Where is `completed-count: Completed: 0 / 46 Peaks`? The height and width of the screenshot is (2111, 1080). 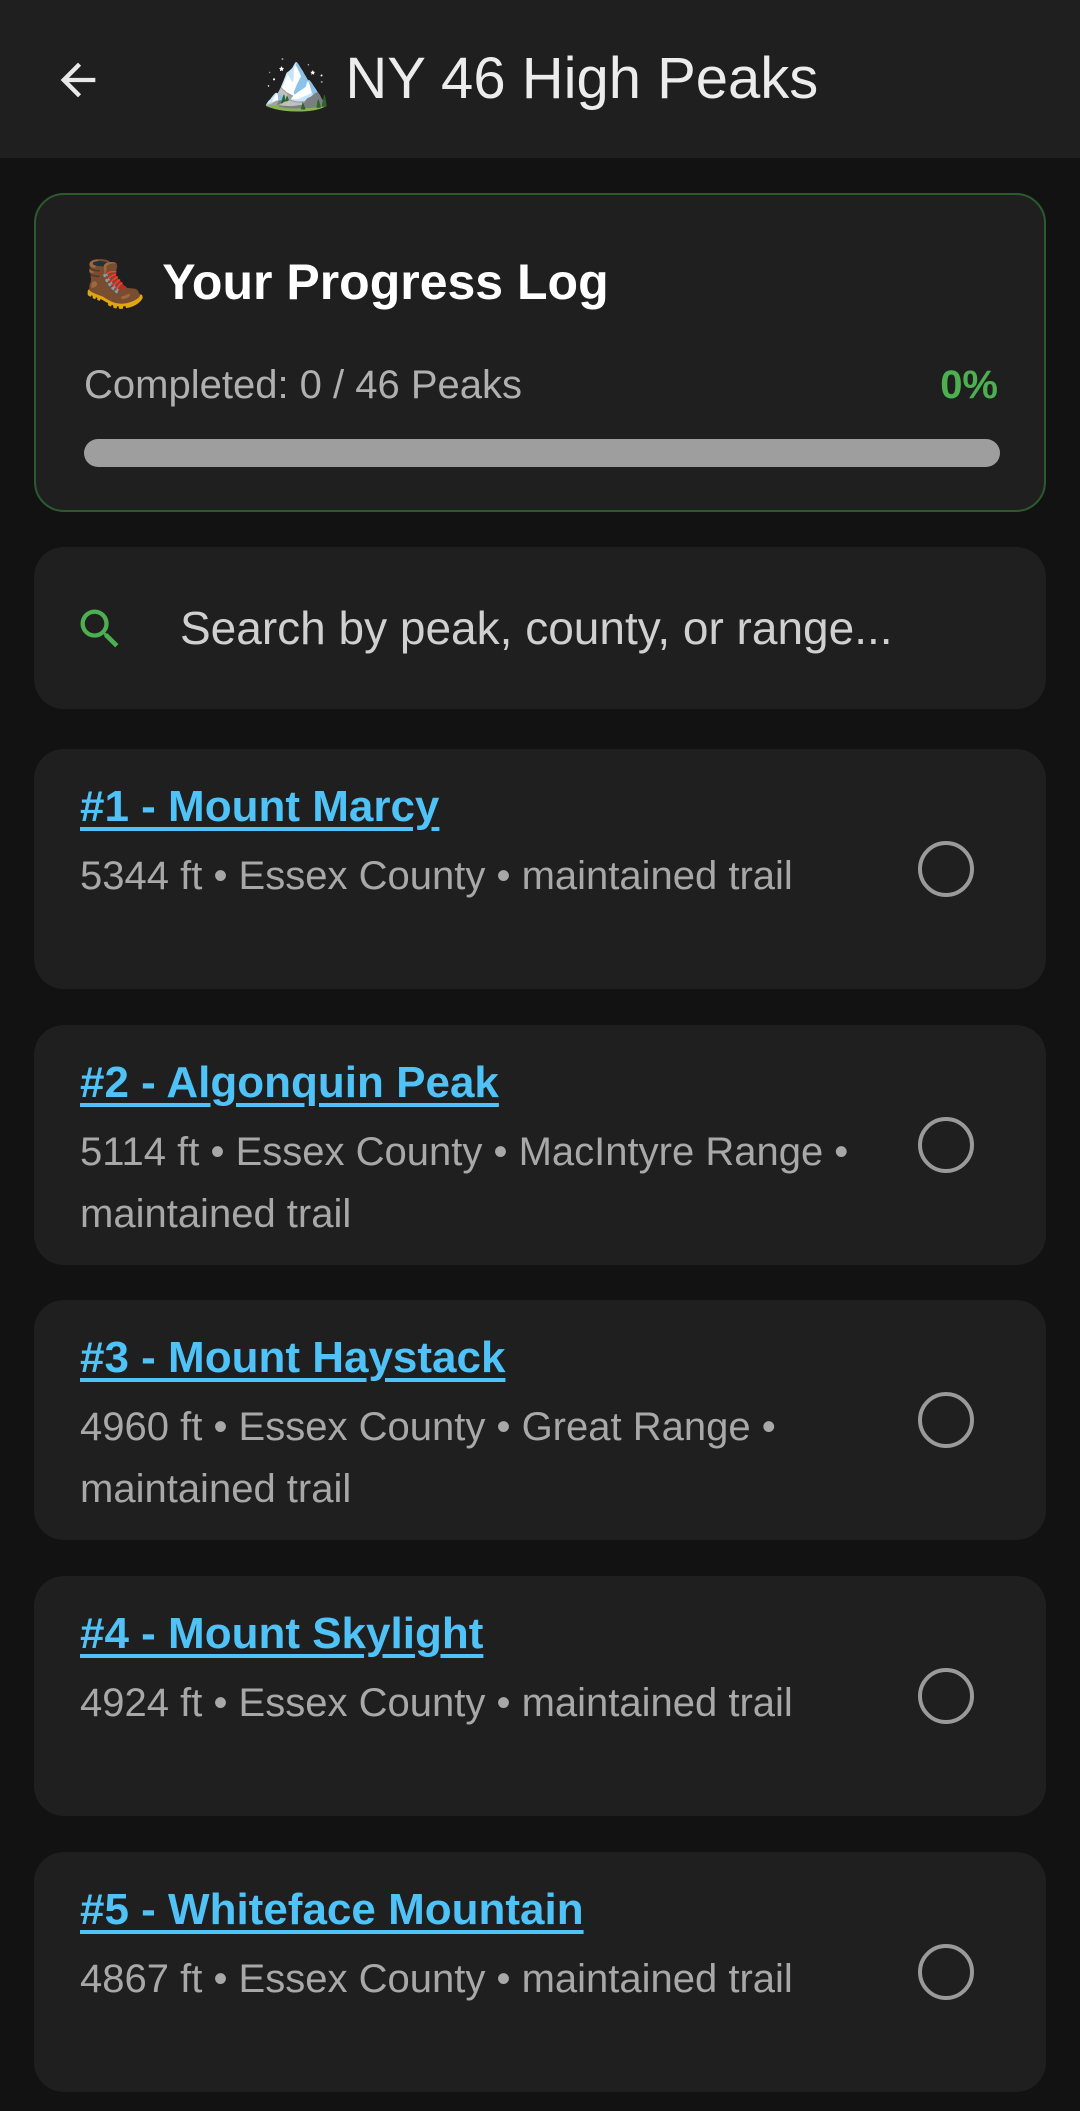
completed-count: Completed: 0 / 46 Peaks is located at coordinates (303, 385).